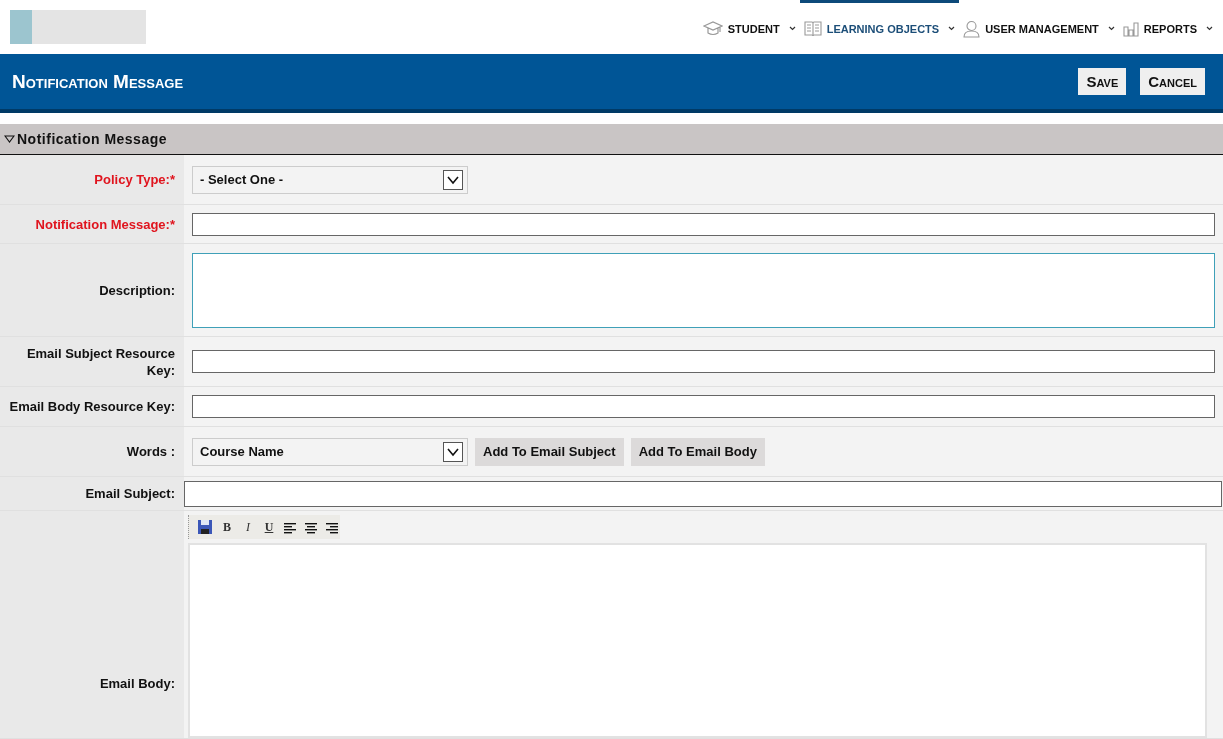 Image resolution: width=1223 pixels, height=739 pixels. Describe the element at coordinates (1167, 27) in the screenshot. I see `nav-menu-item: REPORTS` at that location.